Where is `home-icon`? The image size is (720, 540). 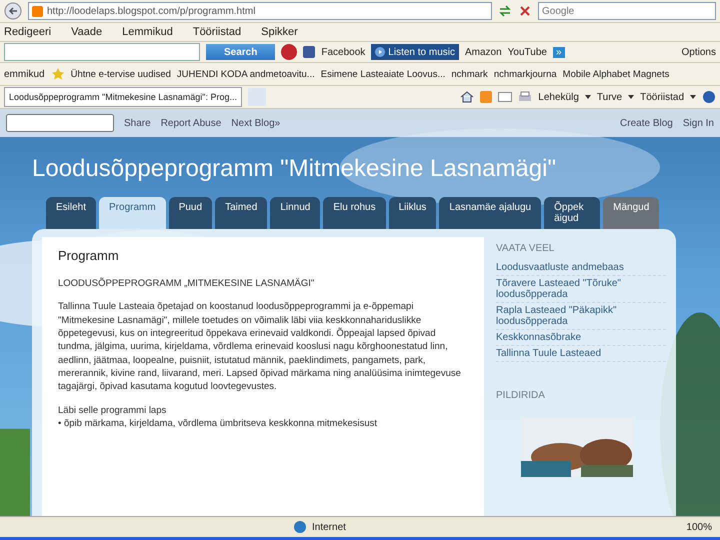 home-icon is located at coordinates (467, 97).